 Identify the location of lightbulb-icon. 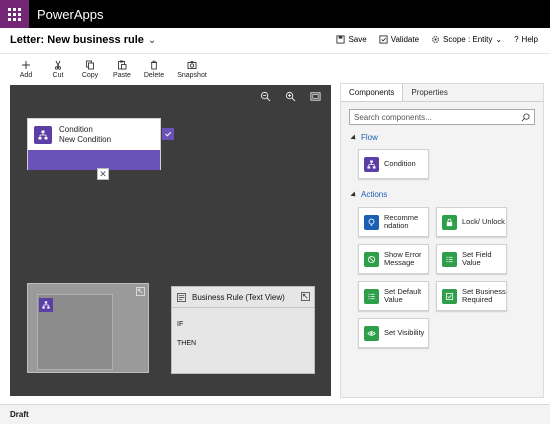
(371, 222).